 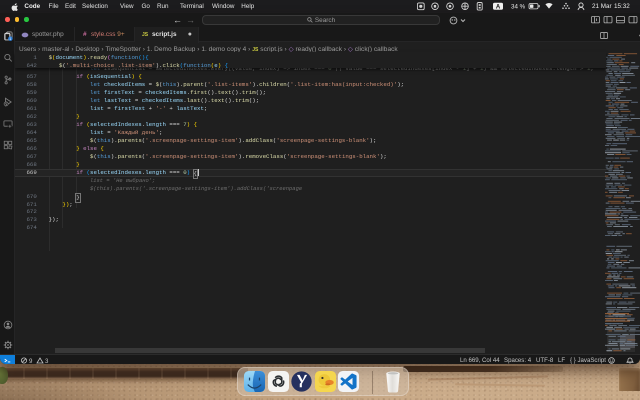 I want to click on svg-text: 9, so click(x=31, y=361).